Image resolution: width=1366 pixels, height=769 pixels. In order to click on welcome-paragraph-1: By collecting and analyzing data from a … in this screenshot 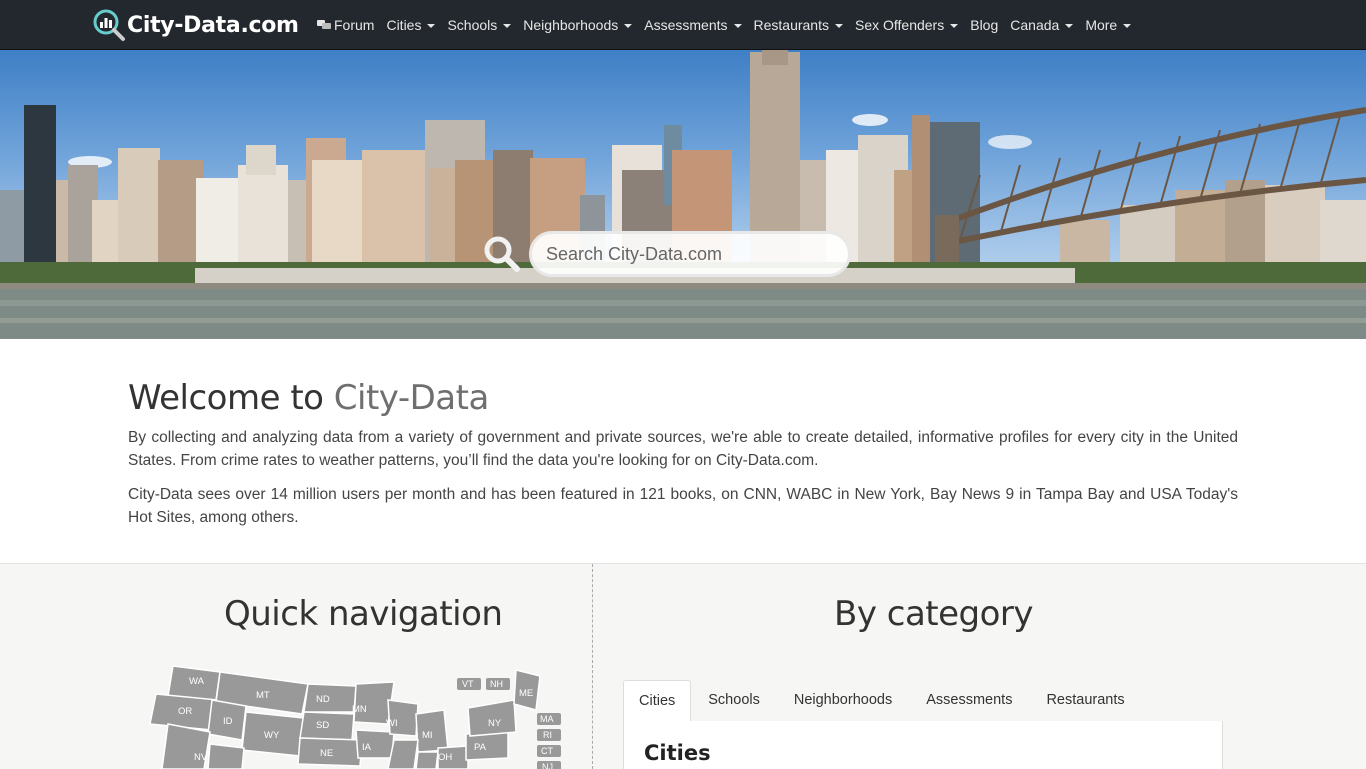, I will do `click(683, 449)`.